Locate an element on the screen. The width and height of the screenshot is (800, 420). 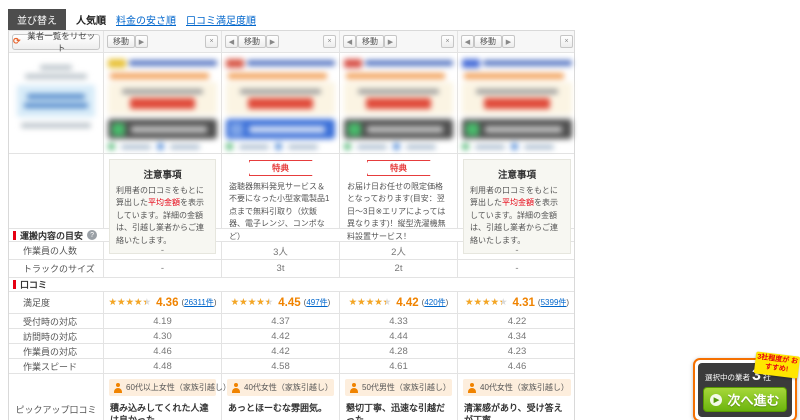
review-count-link: 497件 is located at coordinates (316, 302).